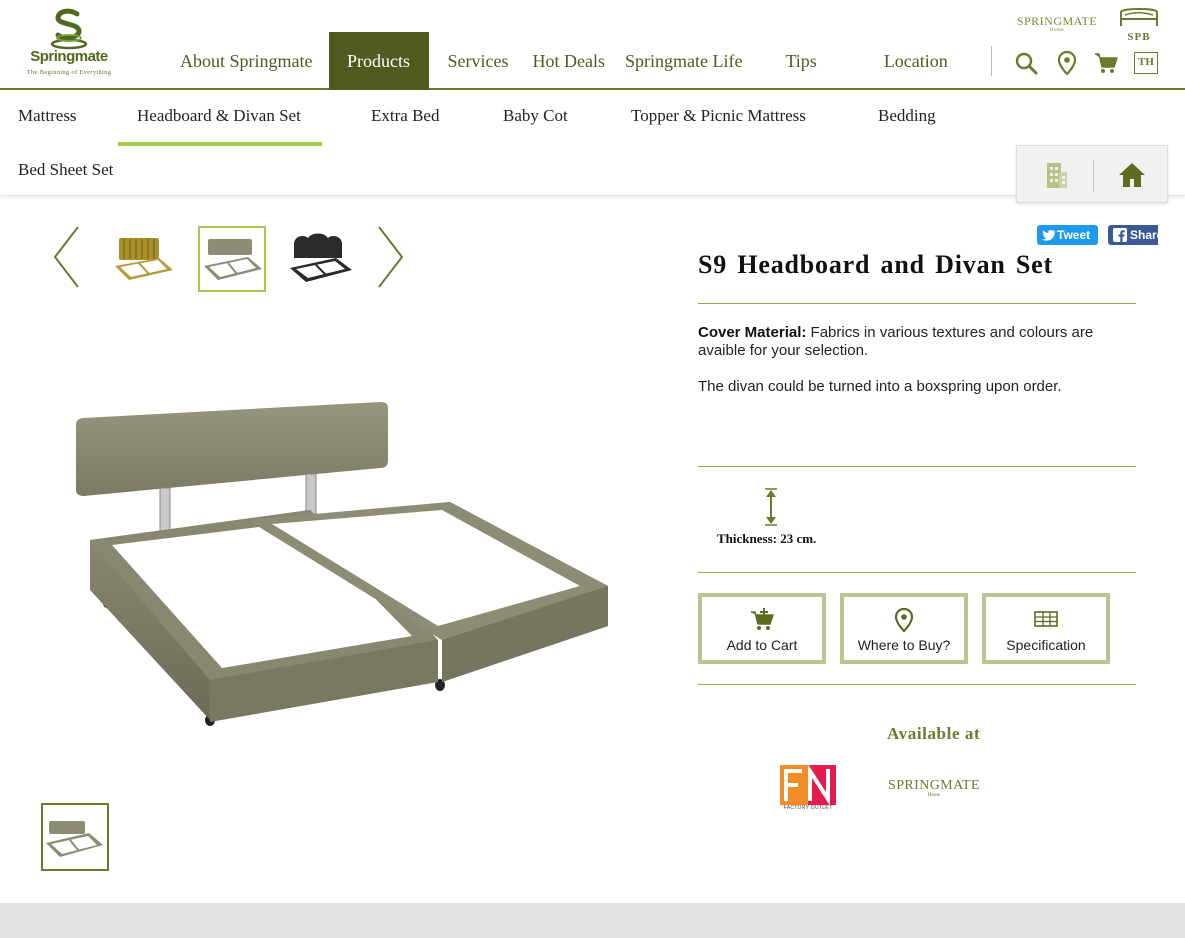 The width and height of the screenshot is (1185, 938). Describe the element at coordinates (1132, 175) in the screenshot. I see `home-icon` at that location.